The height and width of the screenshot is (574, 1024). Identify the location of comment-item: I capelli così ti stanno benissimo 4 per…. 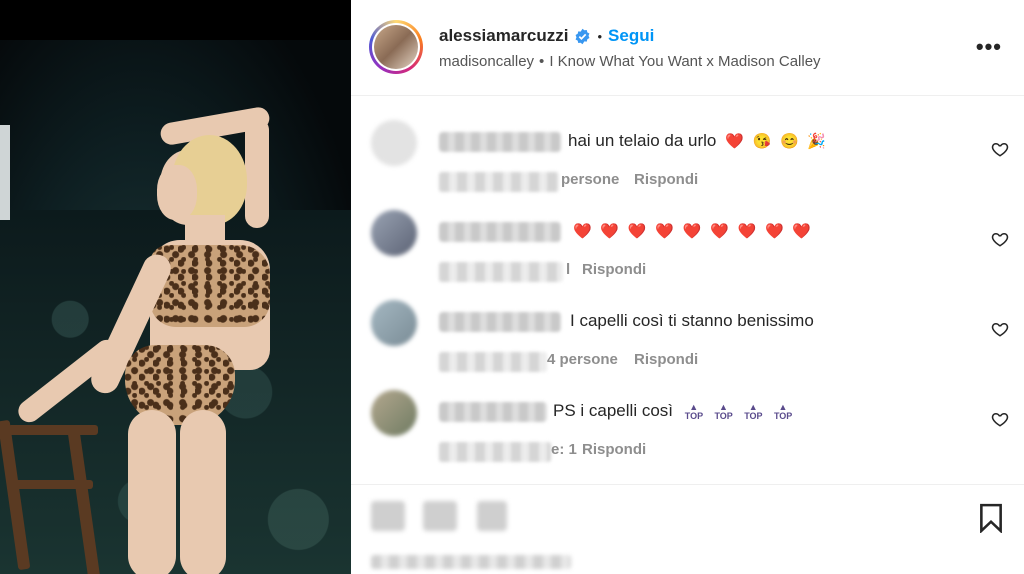
(687, 345).